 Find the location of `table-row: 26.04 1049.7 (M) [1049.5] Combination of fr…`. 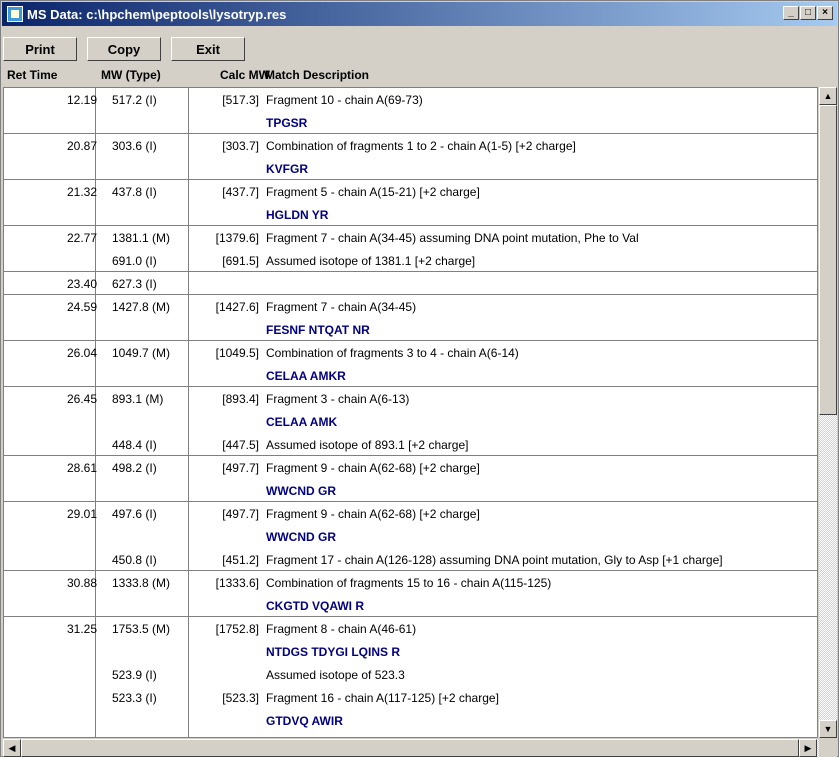

table-row: 26.04 1049.7 (M) [1049.5] Combination of fr… is located at coordinates (410, 352).